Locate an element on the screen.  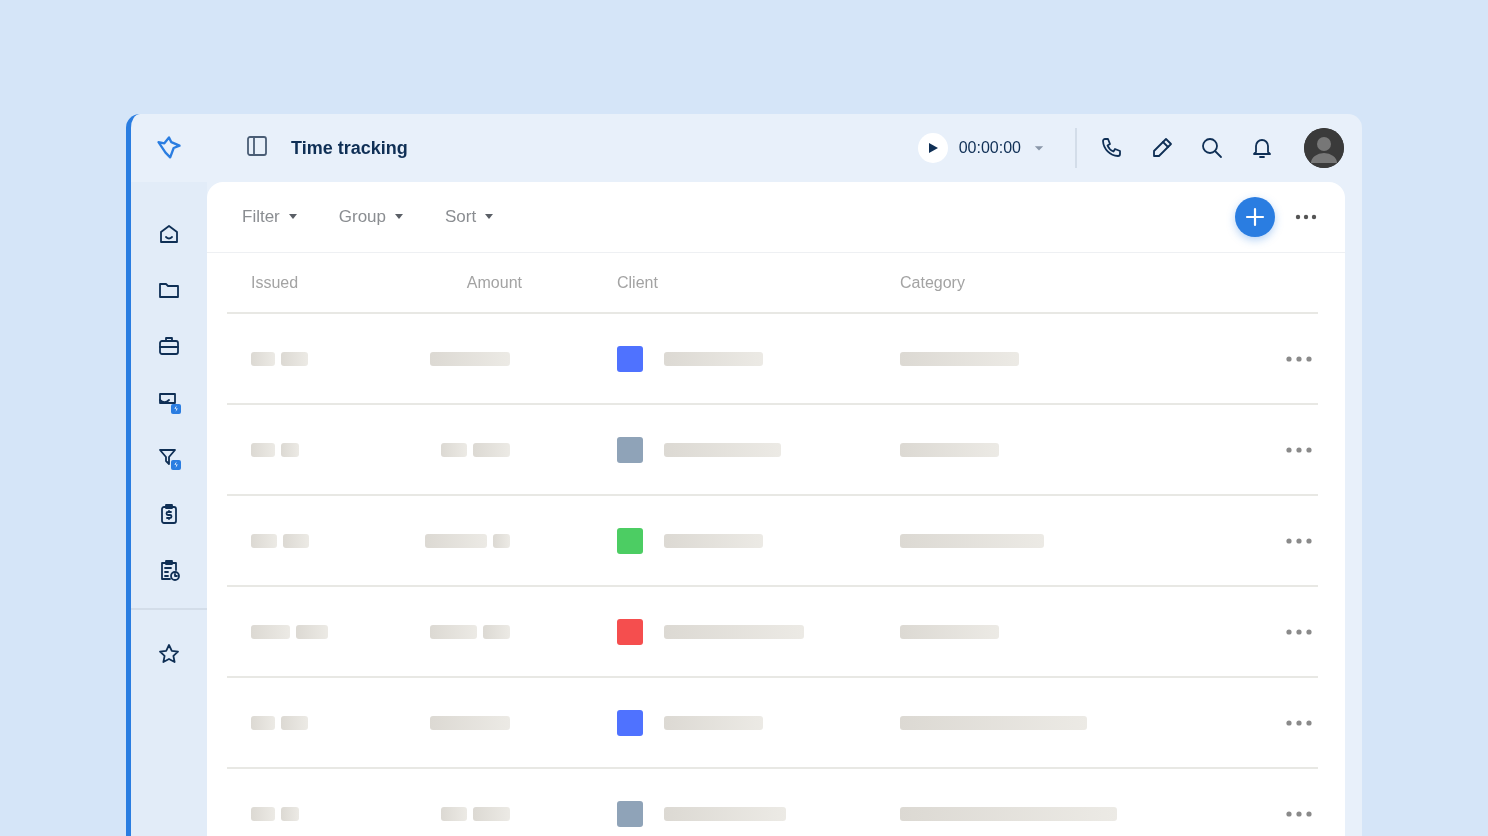
page-title: Time tracking is located at coordinates (349, 148).